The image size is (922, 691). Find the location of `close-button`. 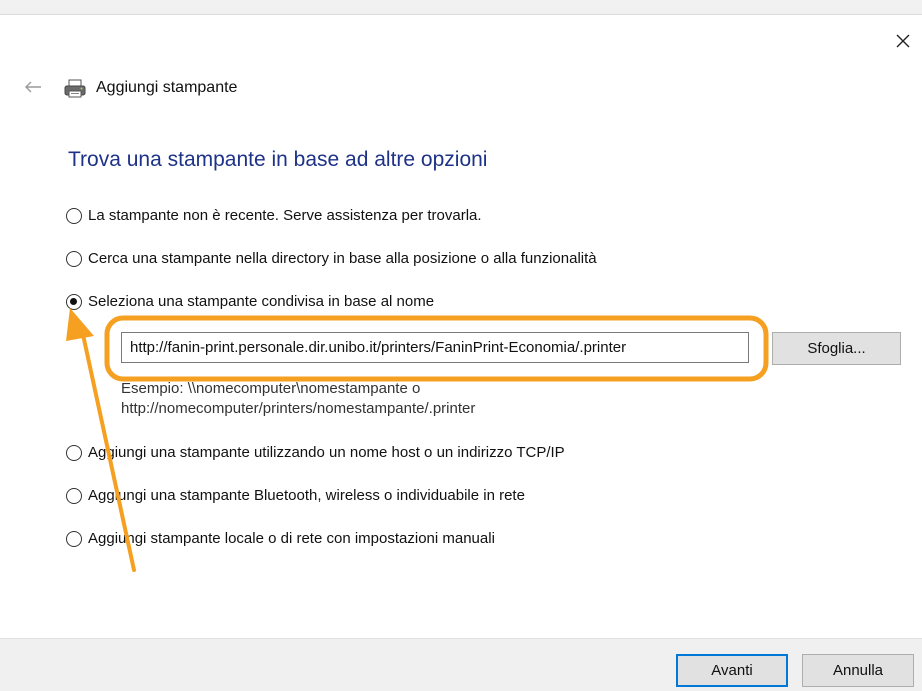

close-button is located at coordinates (903, 41).